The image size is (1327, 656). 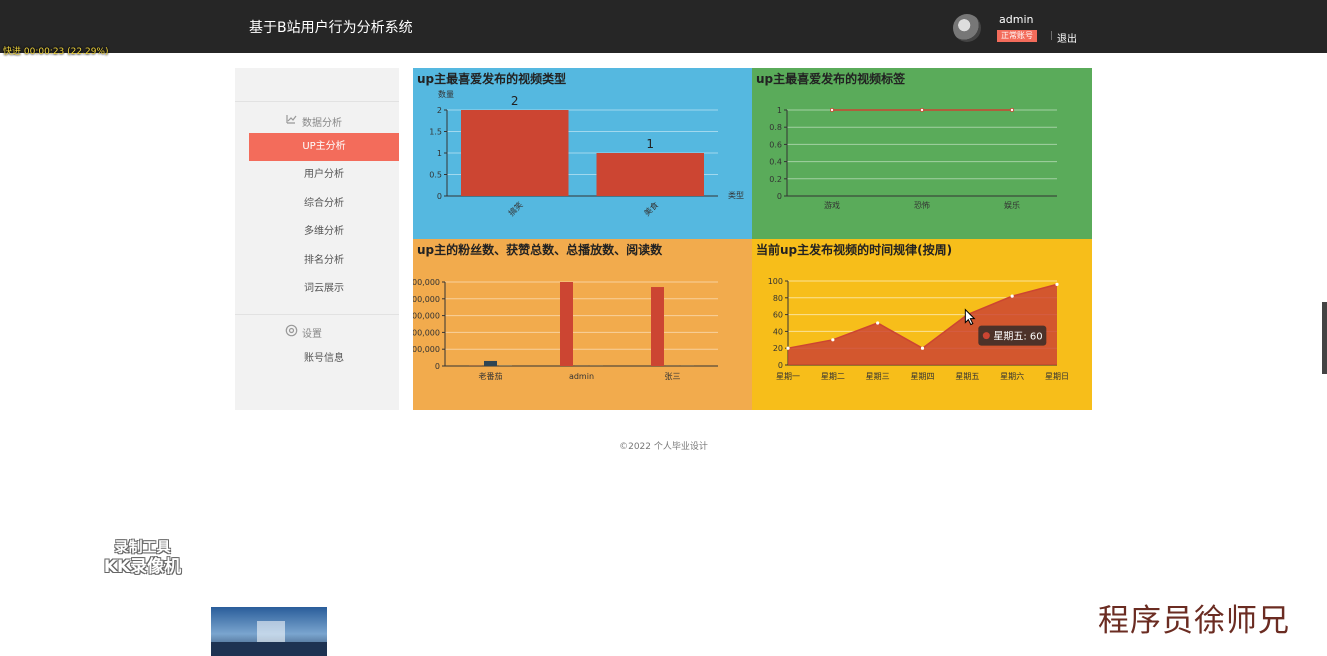 What do you see at coordinates (491, 376) in the screenshot?
I see `x-tick-label: 老番茄` at bounding box center [491, 376].